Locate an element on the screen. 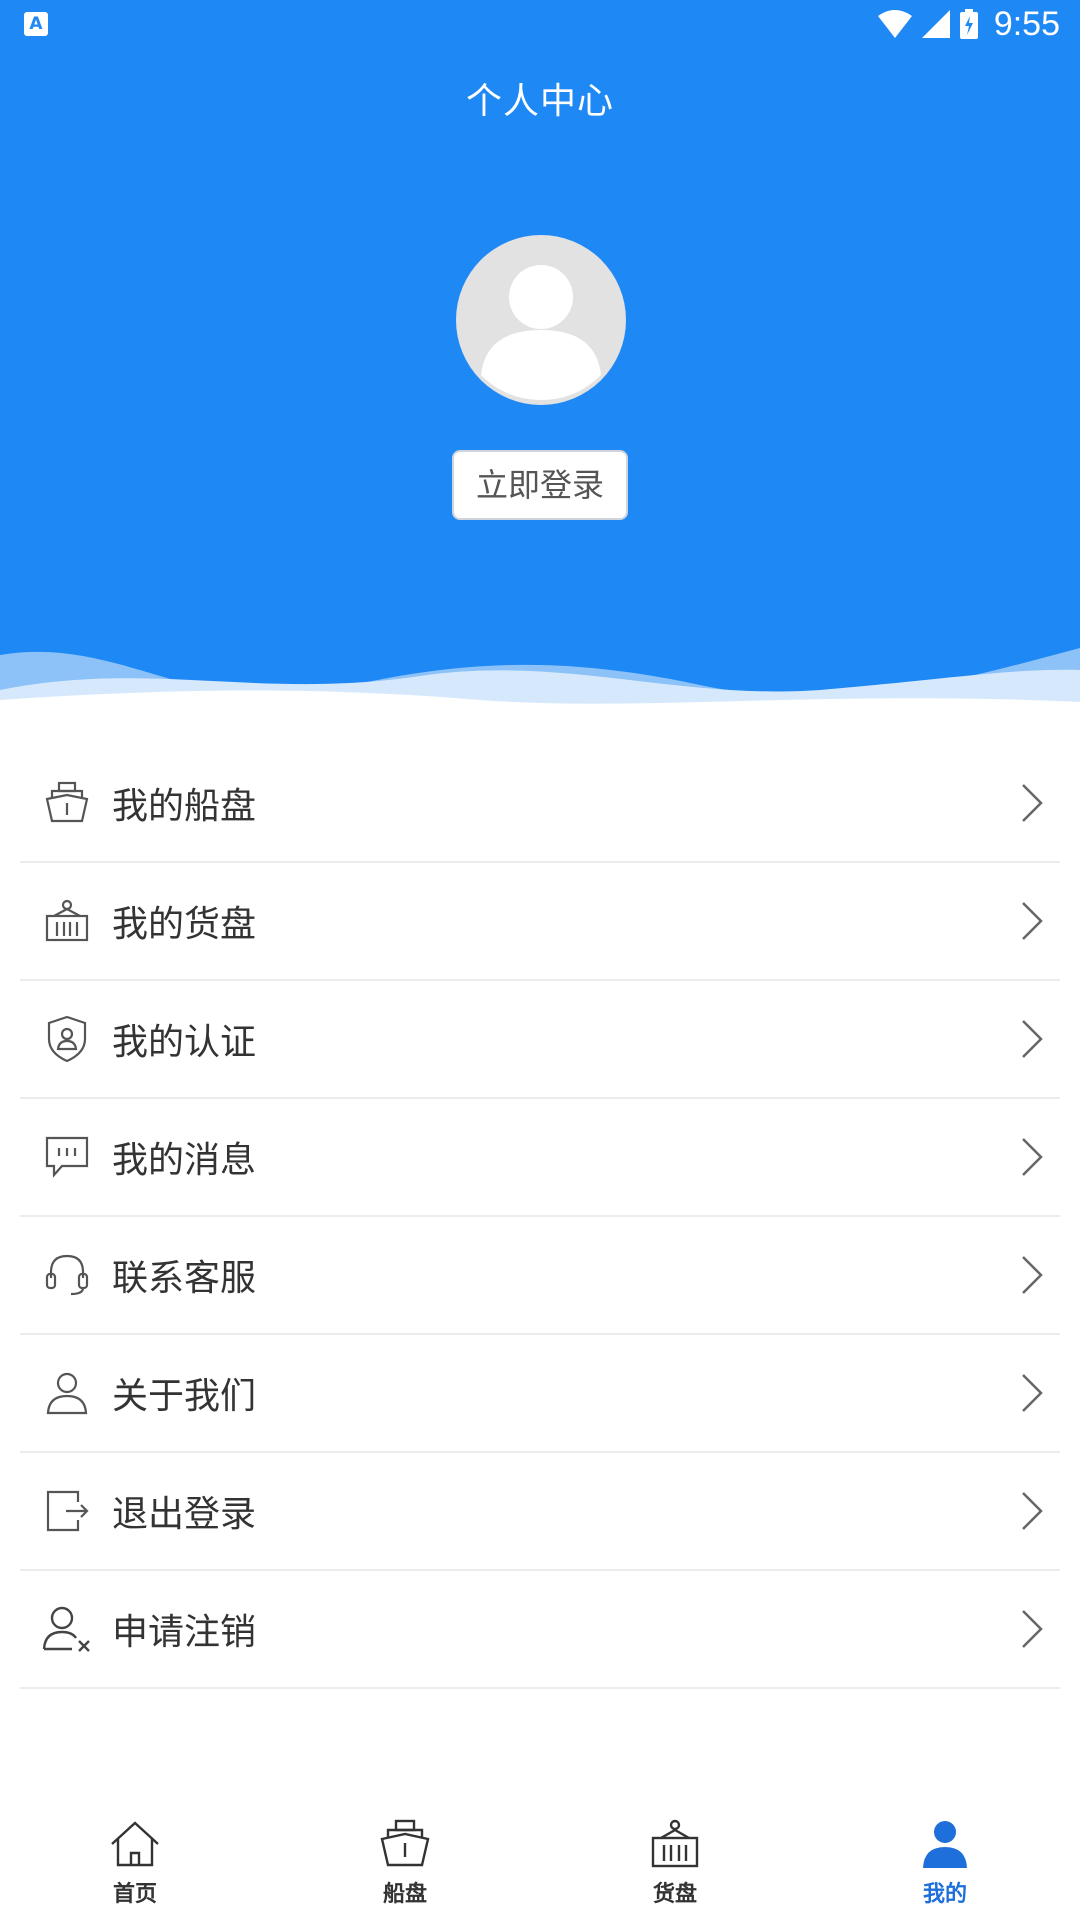  profile-icon is located at coordinates (945, 1844).